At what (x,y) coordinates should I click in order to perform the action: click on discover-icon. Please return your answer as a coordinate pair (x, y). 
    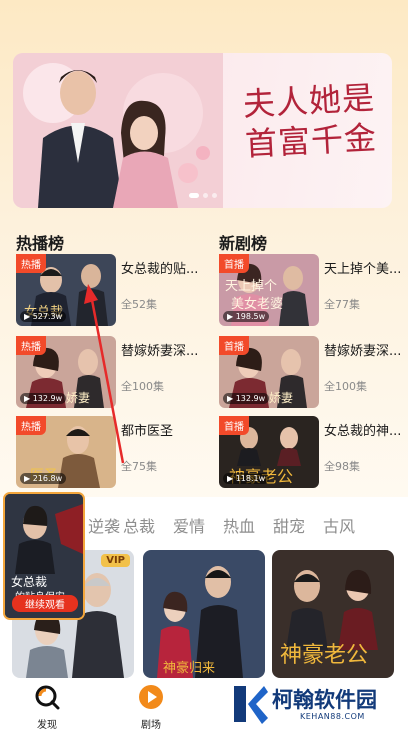
    Looking at the image, I should click on (47, 697).